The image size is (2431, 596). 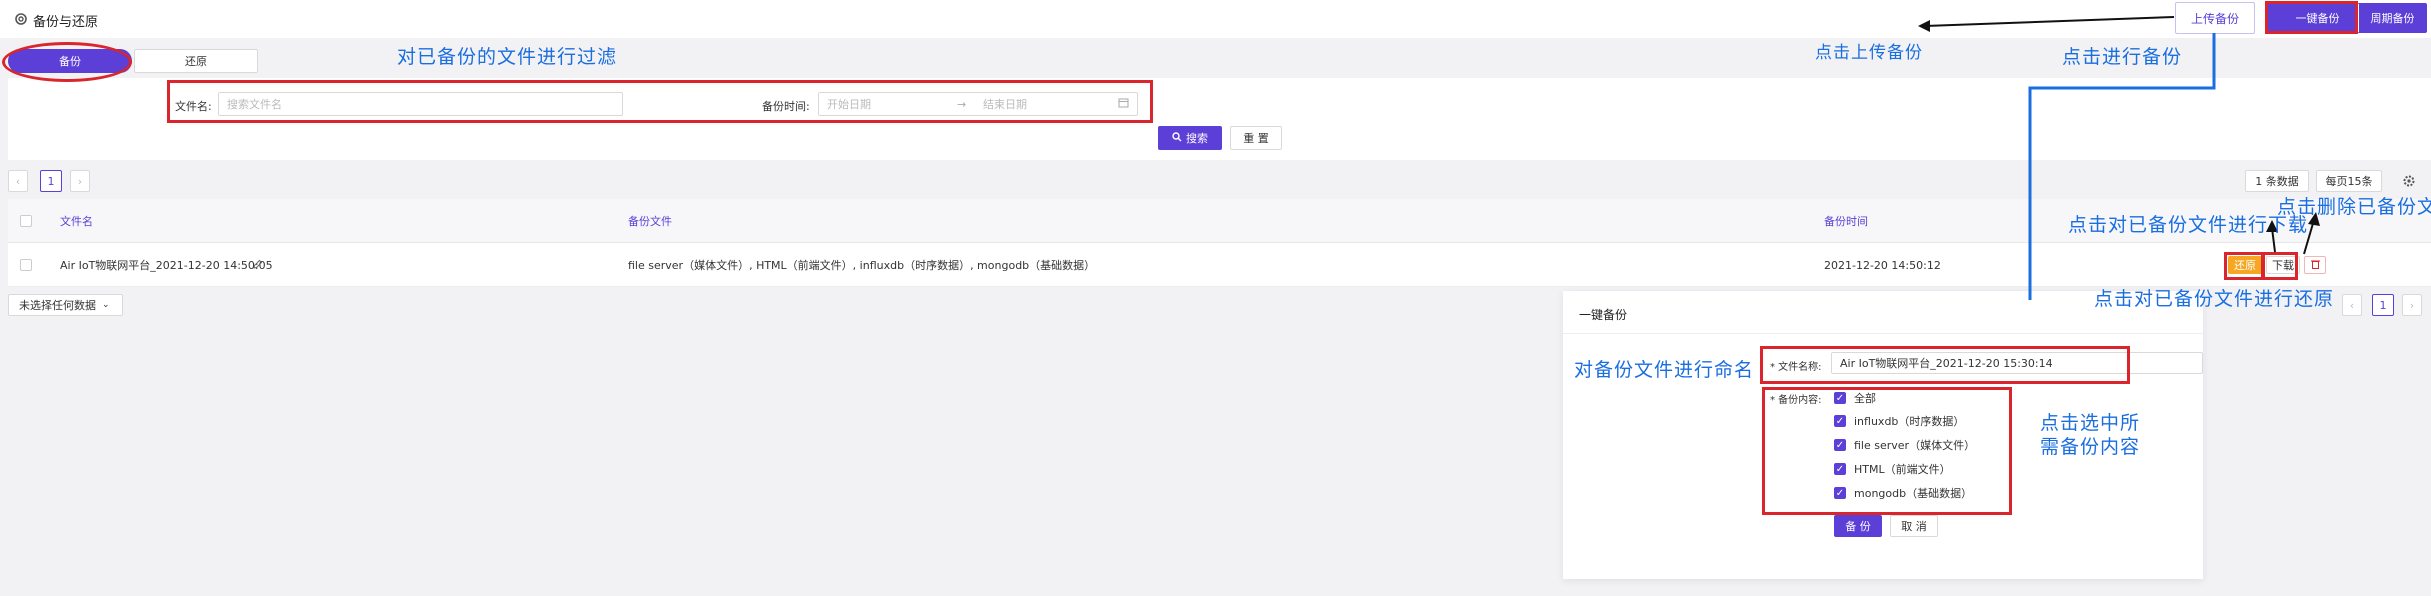 What do you see at coordinates (1869, 53) in the screenshot?
I see `annotation-upload: 点击上传备份` at bounding box center [1869, 53].